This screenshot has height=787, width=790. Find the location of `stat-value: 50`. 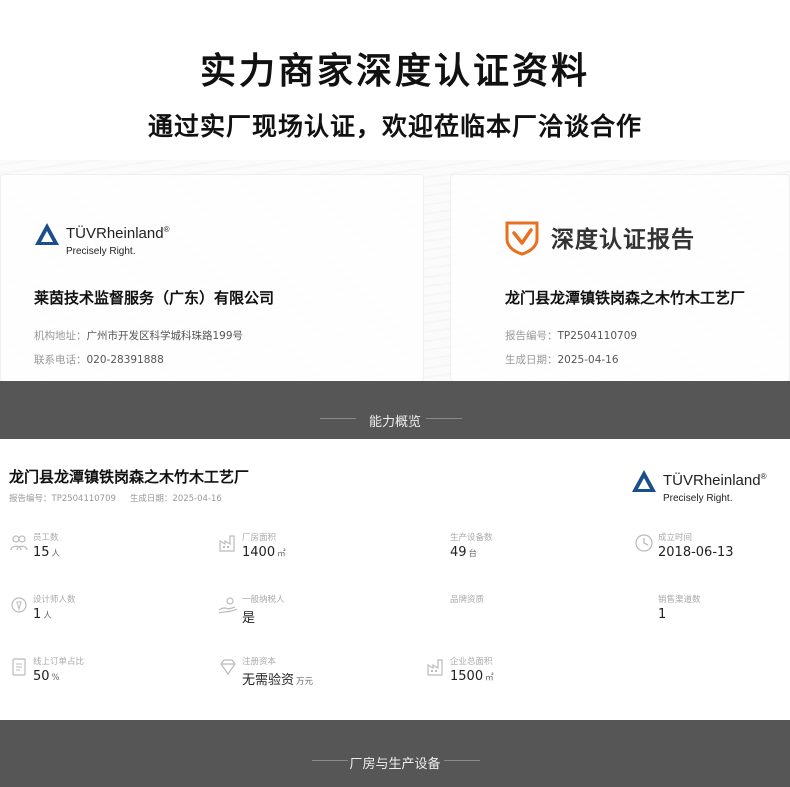

stat-value: 50 is located at coordinates (41, 676).